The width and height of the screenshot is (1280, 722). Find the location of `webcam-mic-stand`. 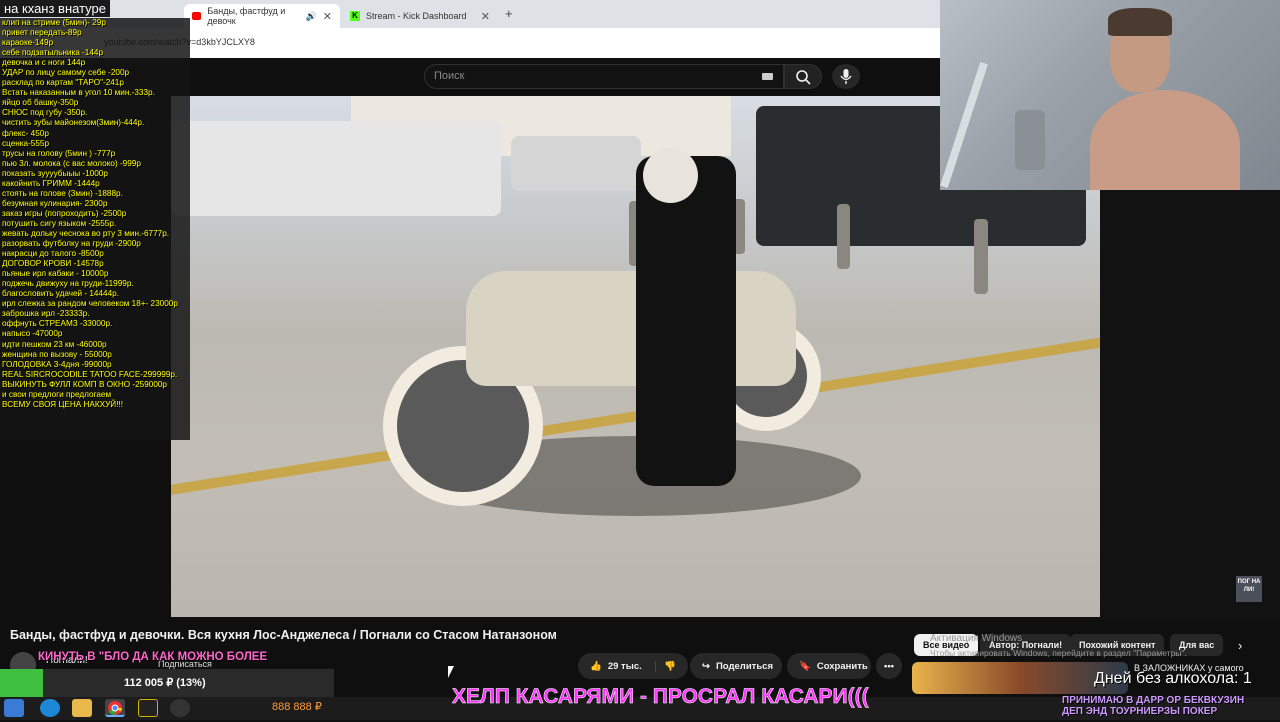

webcam-mic-stand is located at coordinates (964, 125).